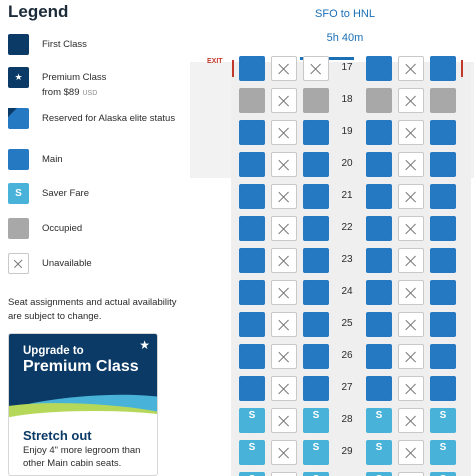 This screenshot has height=476, width=474. I want to click on legend-label: Saver Fare, so click(65, 193).